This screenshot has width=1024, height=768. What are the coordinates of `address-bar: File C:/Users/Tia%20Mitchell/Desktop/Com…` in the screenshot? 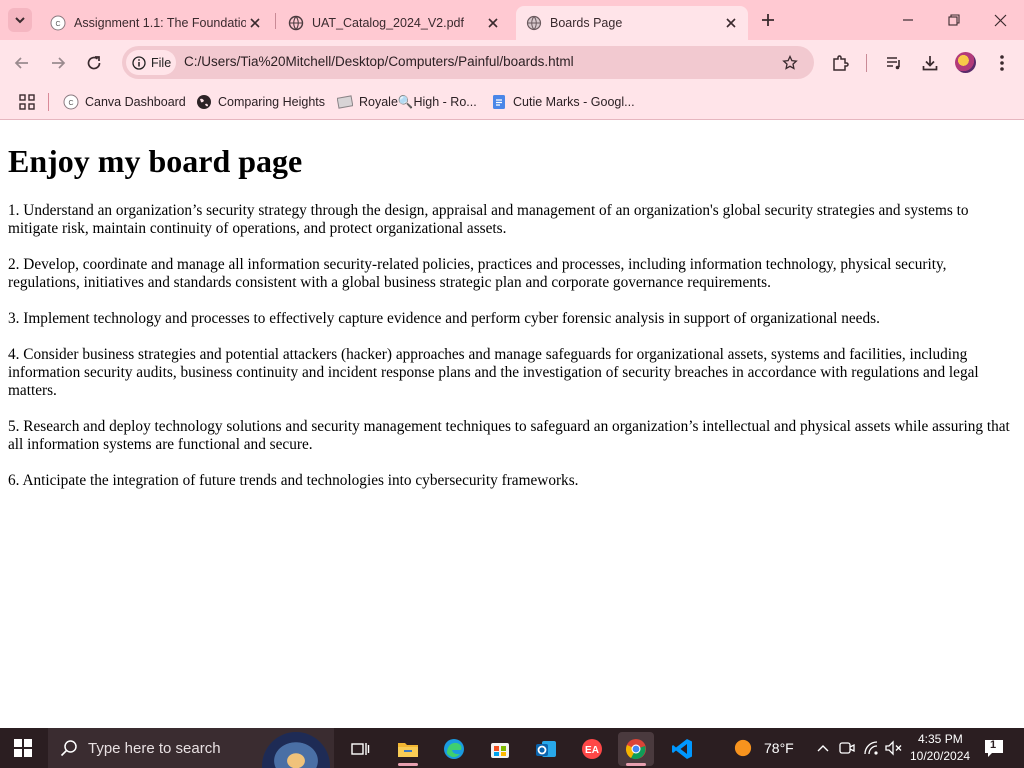 It's located at (468, 62).